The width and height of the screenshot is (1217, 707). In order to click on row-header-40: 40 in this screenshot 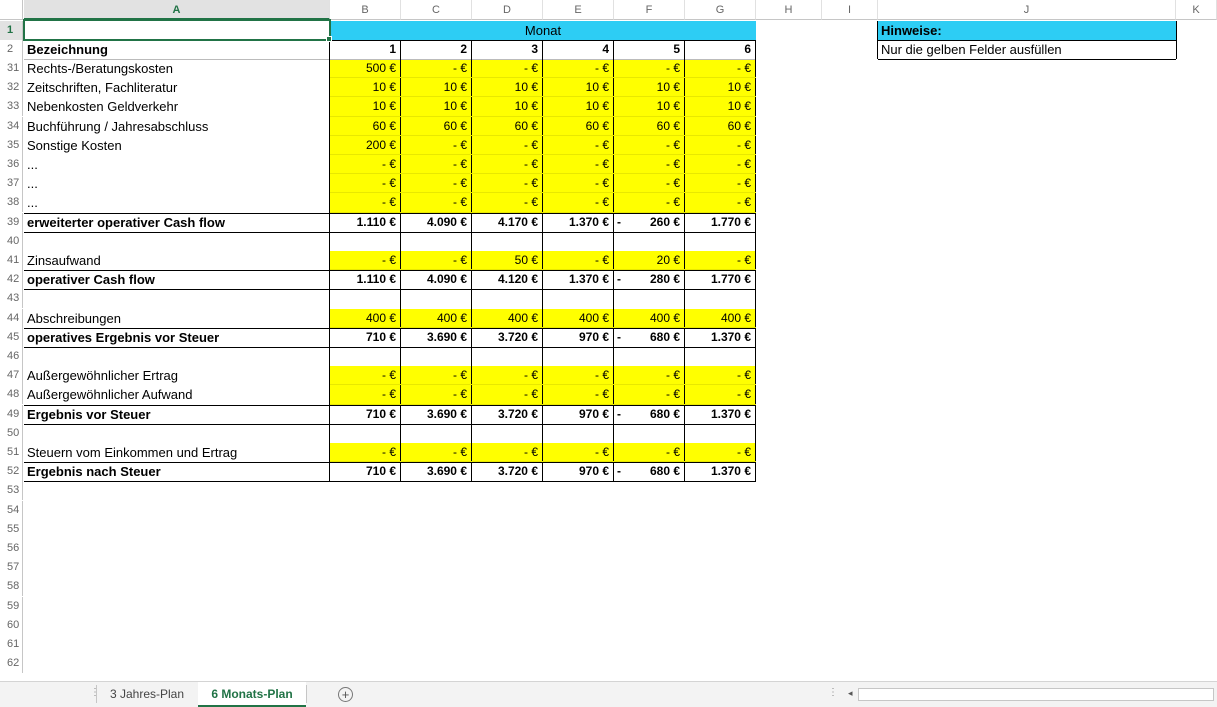, I will do `click(11, 241)`.